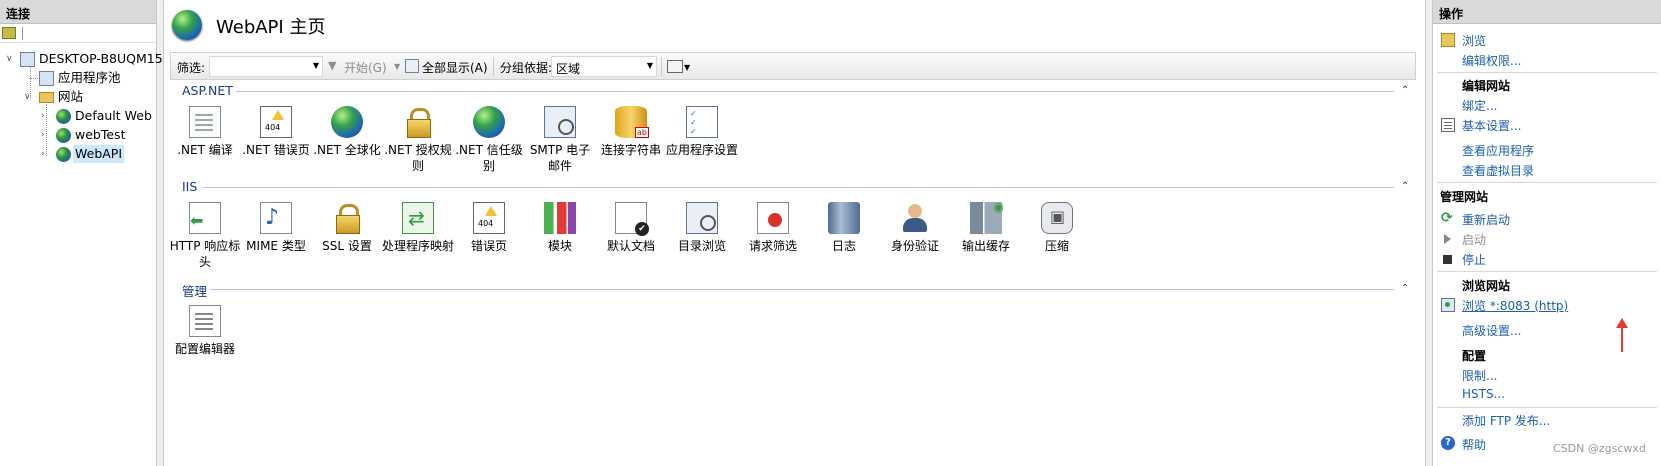 This screenshot has height=466, width=1661. I want to click on app-pool-icon, so click(46, 78).